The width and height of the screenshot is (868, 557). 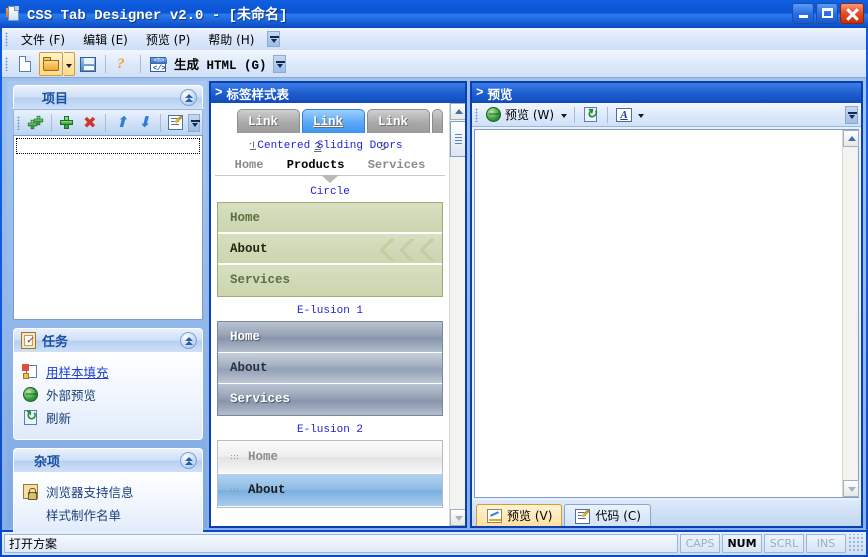 I want to click on move-down-icon: ⬇, so click(x=144, y=123).